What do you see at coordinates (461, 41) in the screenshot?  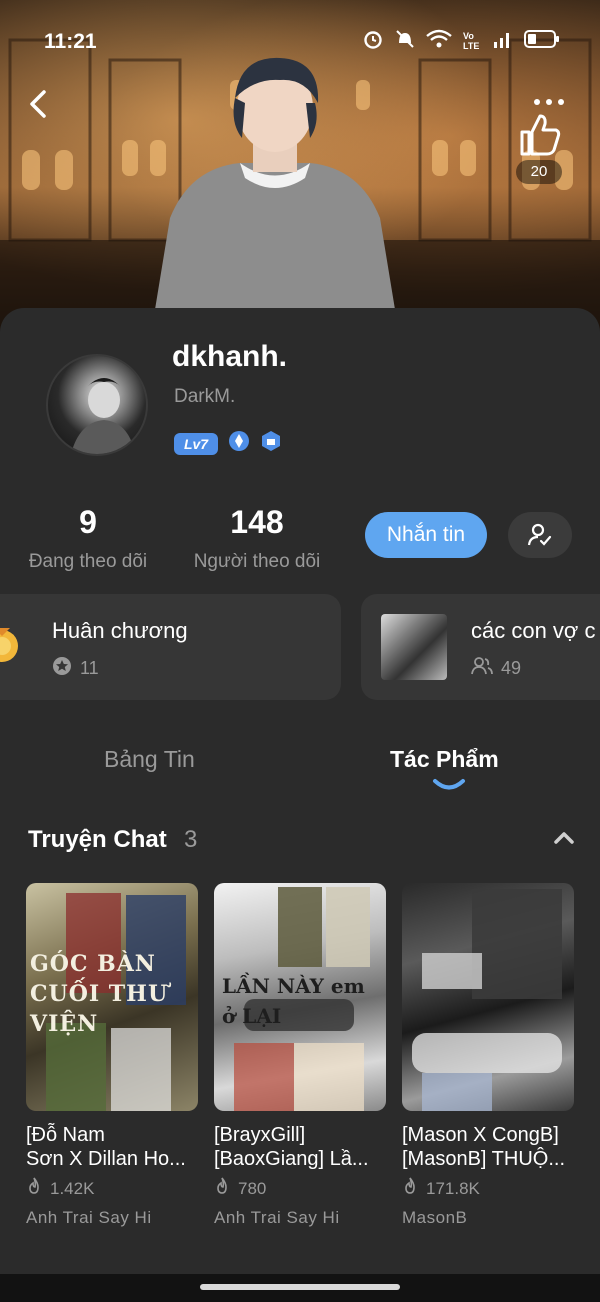 I see `status-icons: Vo LTE` at bounding box center [461, 41].